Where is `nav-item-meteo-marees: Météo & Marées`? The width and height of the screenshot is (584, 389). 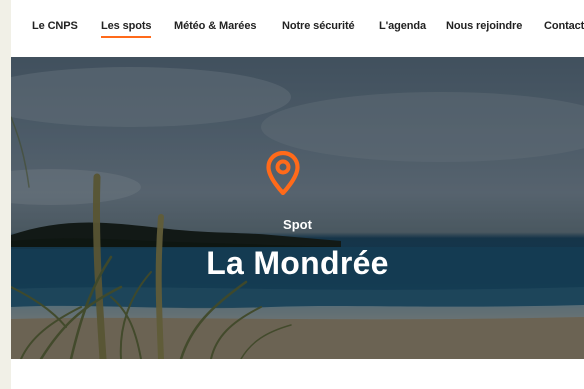 nav-item-meteo-marees: Météo & Marées is located at coordinates (215, 29).